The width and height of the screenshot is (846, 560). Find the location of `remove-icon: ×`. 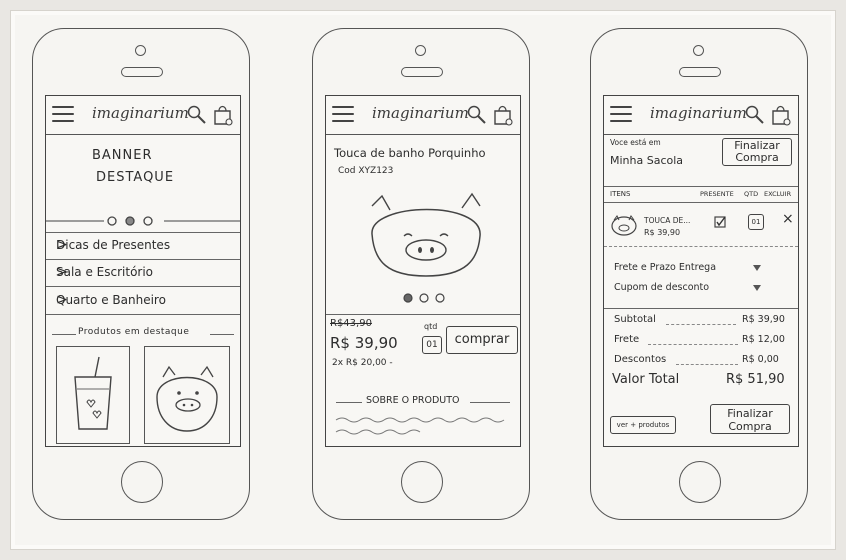

remove-icon: × is located at coordinates (788, 219).